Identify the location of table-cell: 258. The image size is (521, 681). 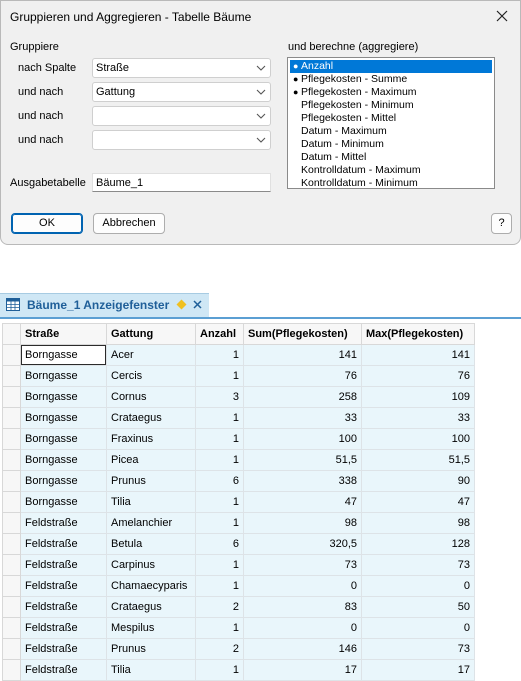
(302, 397).